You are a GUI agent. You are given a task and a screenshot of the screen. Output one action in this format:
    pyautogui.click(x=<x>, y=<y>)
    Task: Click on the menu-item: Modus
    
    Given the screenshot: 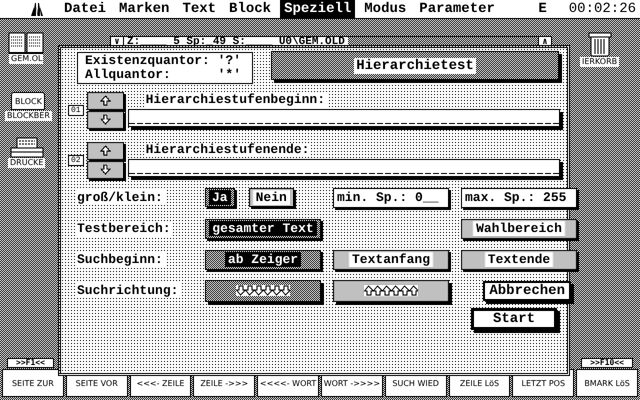 What is the action you would take?
    pyautogui.click(x=385, y=9)
    